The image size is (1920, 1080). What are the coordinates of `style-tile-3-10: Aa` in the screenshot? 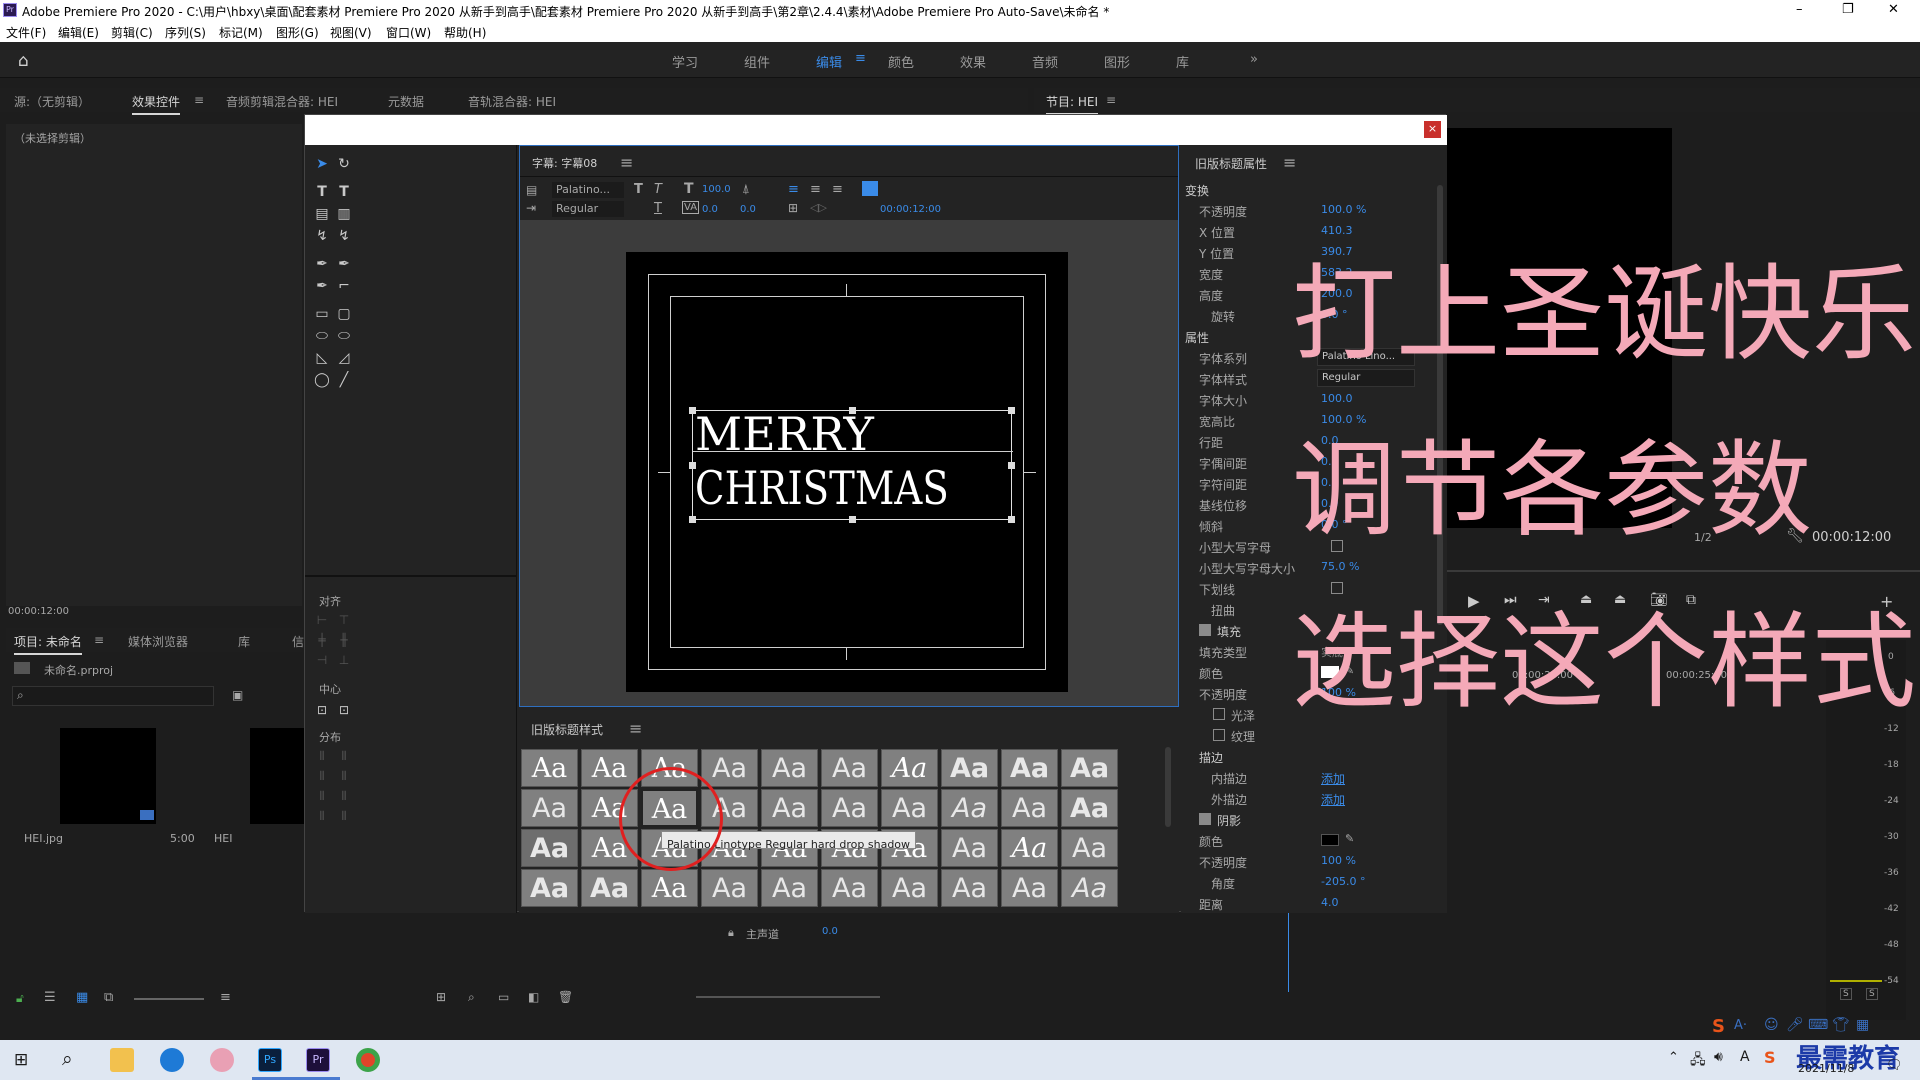 It's located at (1089, 848).